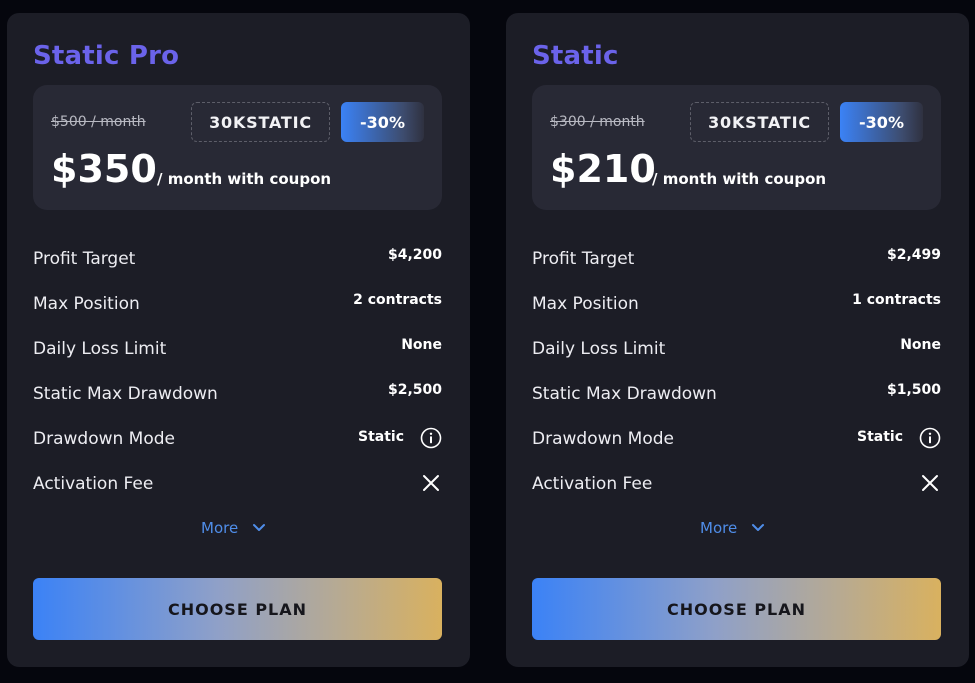  I want to click on spec-value: 1 contracts, so click(896, 300).